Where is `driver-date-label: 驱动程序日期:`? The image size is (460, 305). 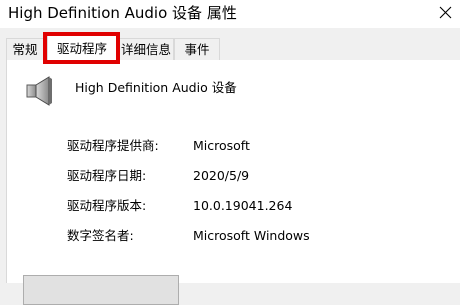
driver-date-label: 驱动程序日期: is located at coordinates (107, 175).